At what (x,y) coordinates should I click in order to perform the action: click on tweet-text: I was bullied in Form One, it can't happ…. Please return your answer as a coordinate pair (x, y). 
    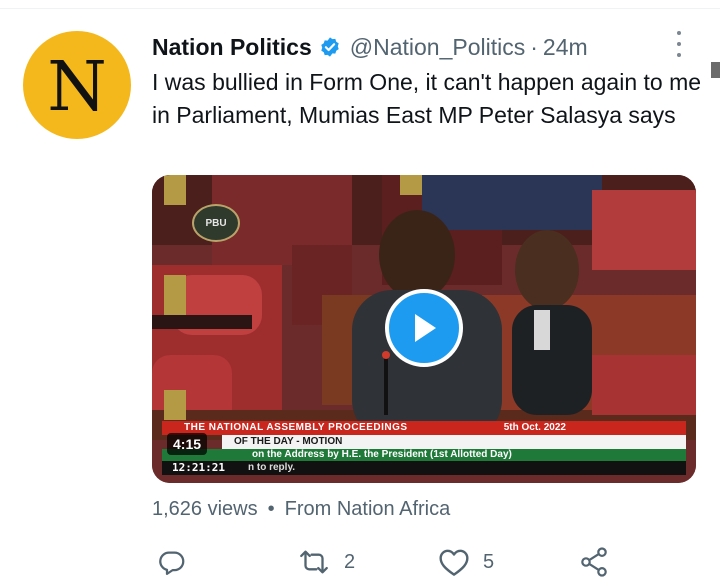
    Looking at the image, I should click on (427, 98).